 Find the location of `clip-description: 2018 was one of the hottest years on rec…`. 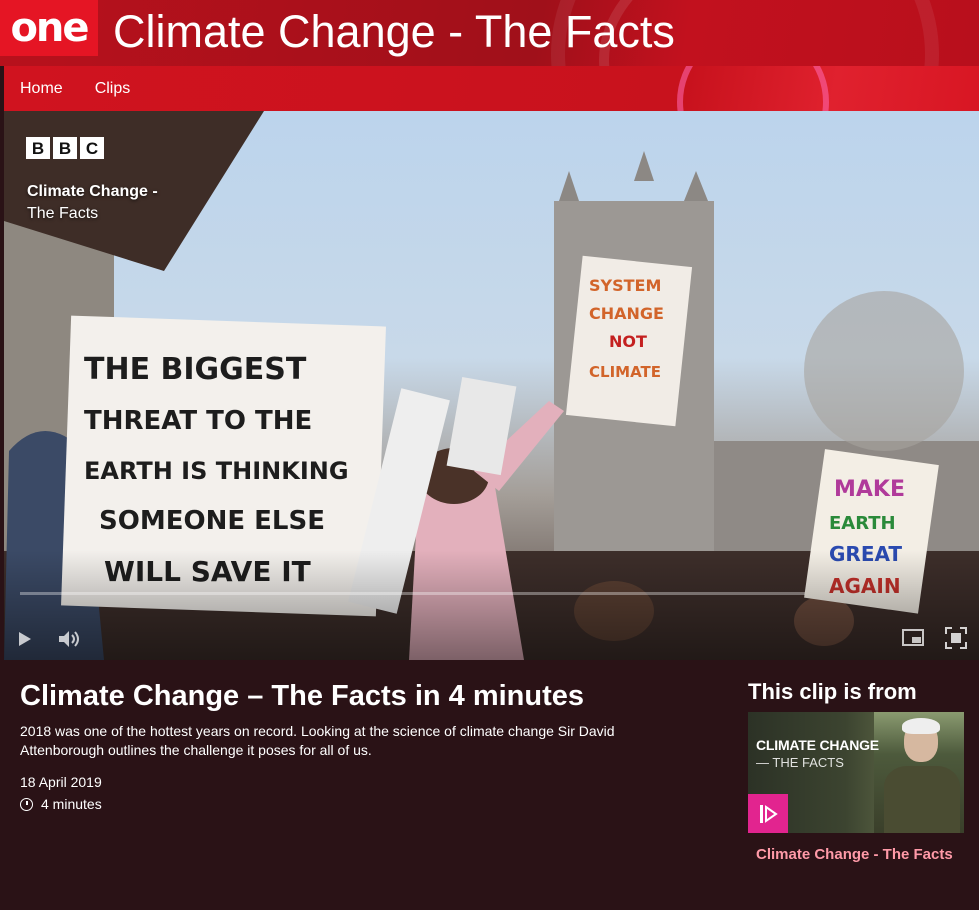

clip-description: 2018 was one of the hottest years on rec… is located at coordinates (317, 740).